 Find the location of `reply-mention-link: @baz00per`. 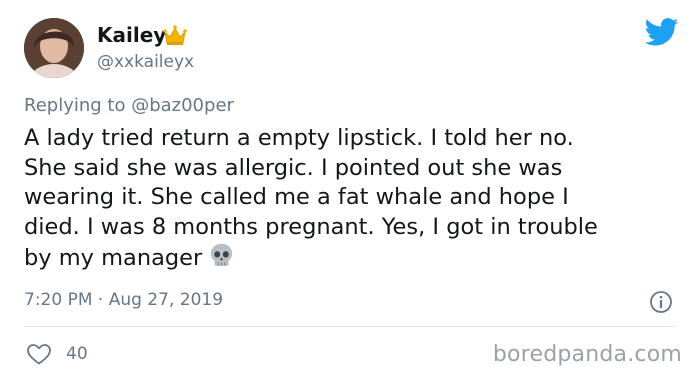

reply-mention-link: @baz00per is located at coordinates (182, 105).